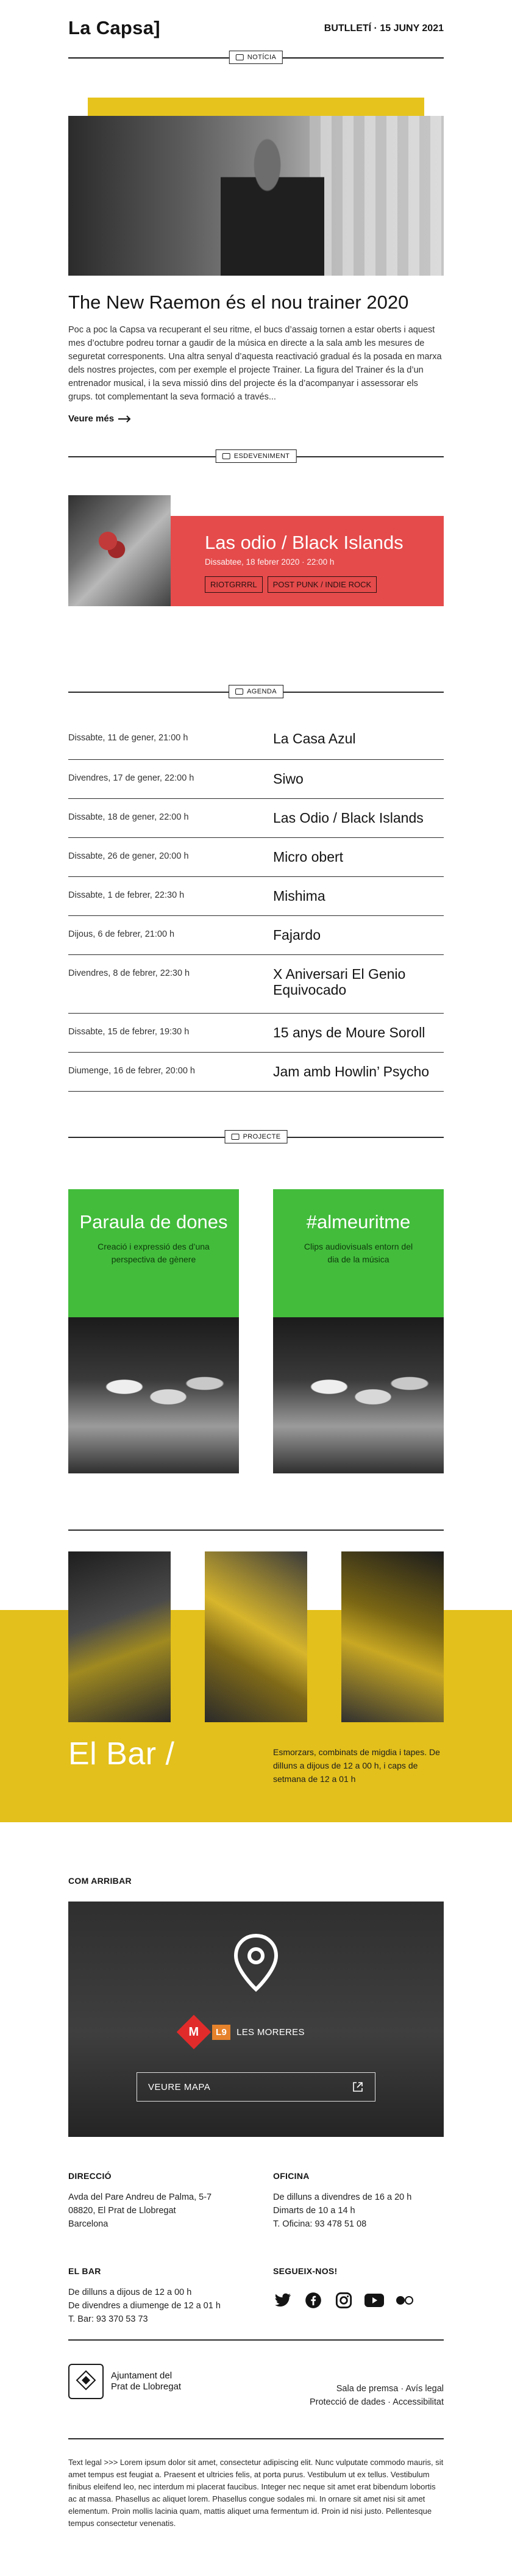 Image resolution: width=512 pixels, height=2576 pixels. Describe the element at coordinates (256, 107) in the screenshot. I see `news-accent-band` at that location.